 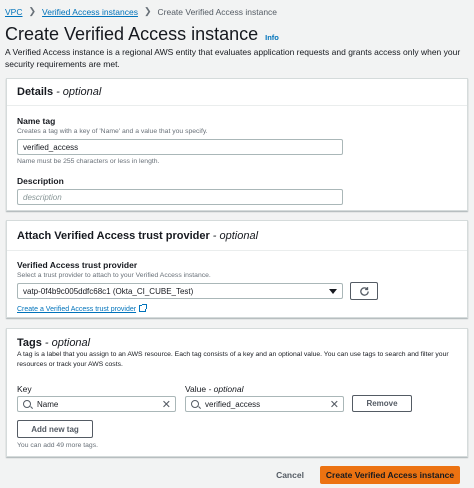 What do you see at coordinates (382, 403) in the screenshot?
I see `remove-tag-button: Remove` at bounding box center [382, 403].